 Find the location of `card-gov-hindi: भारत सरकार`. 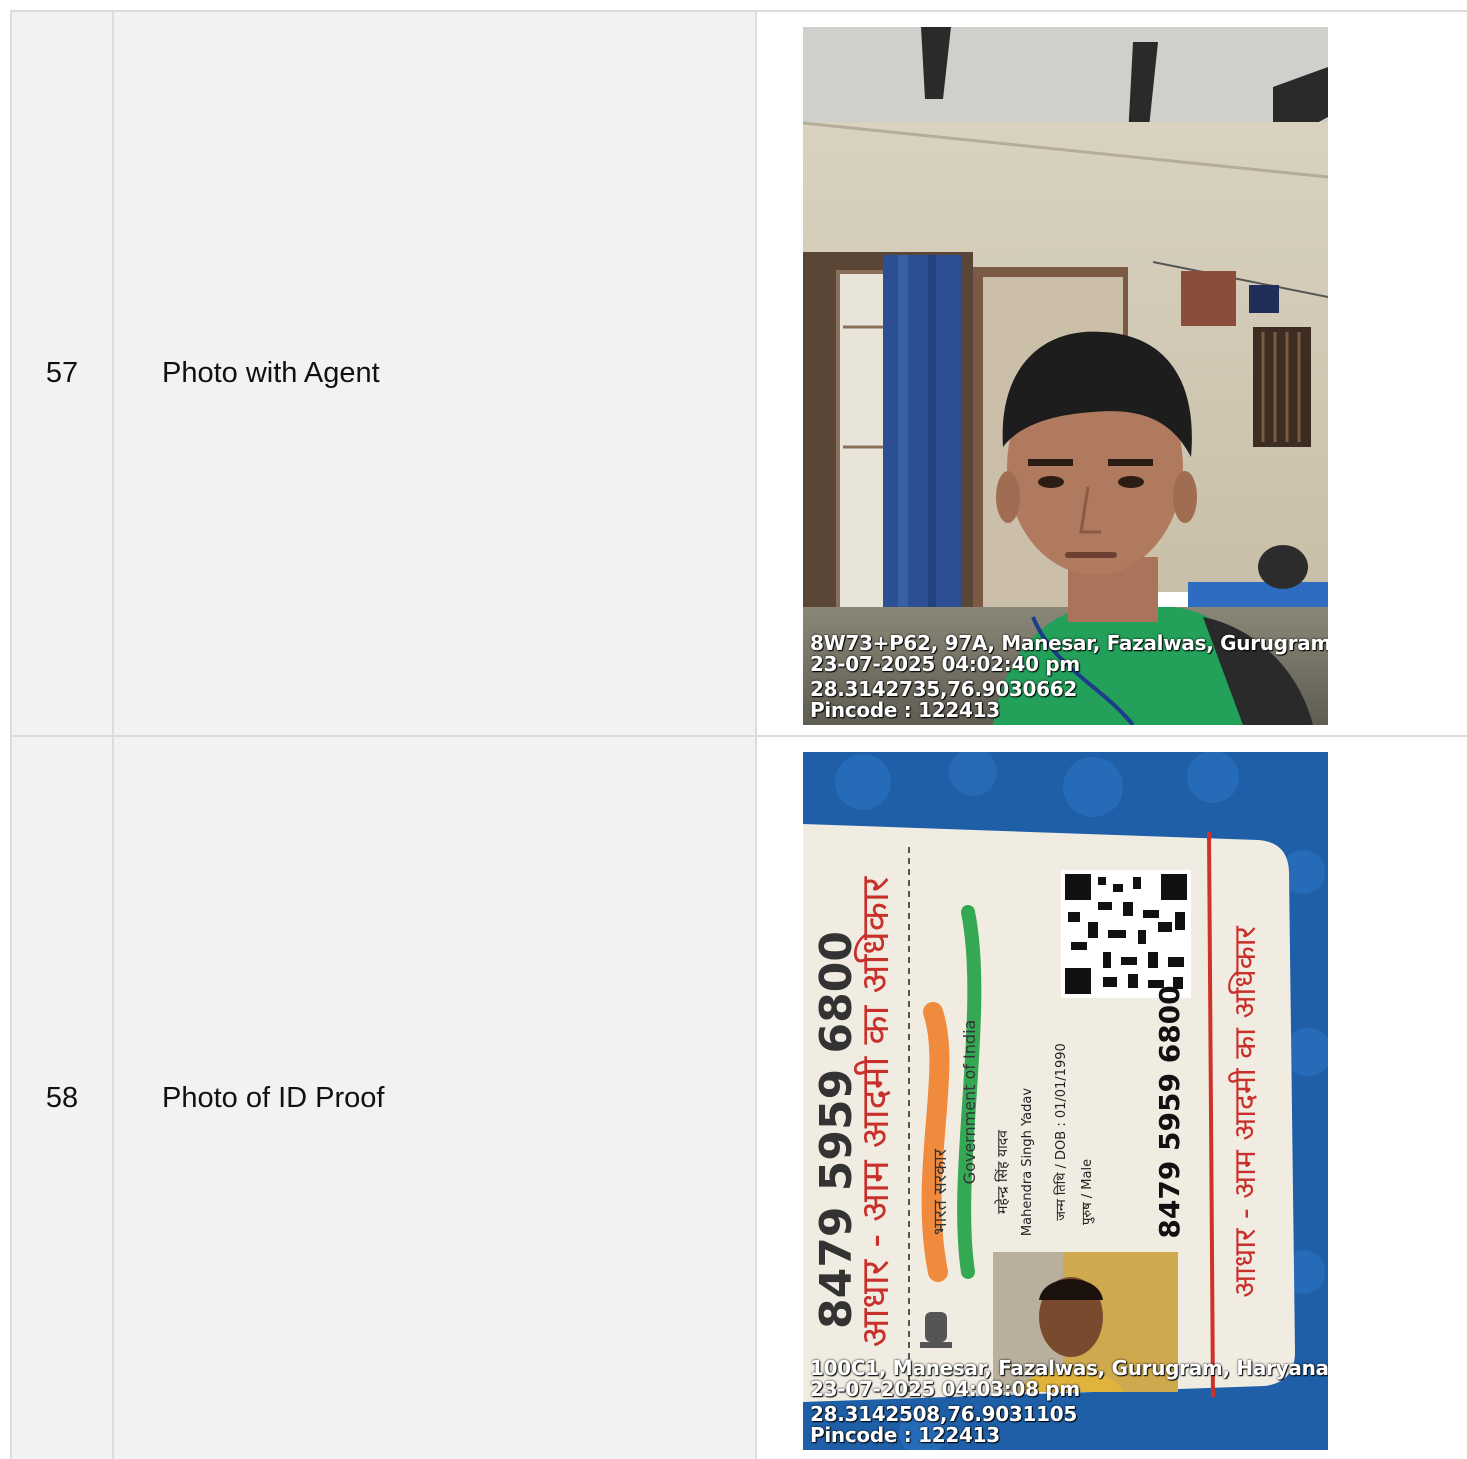

card-gov-hindi: भारत सरकार is located at coordinates (940, 1191).